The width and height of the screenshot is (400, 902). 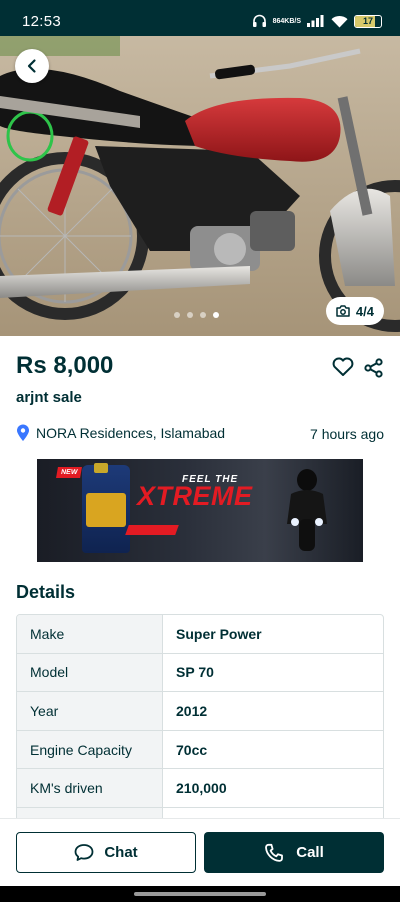 I want to click on gallery-dots, so click(x=196, y=315).